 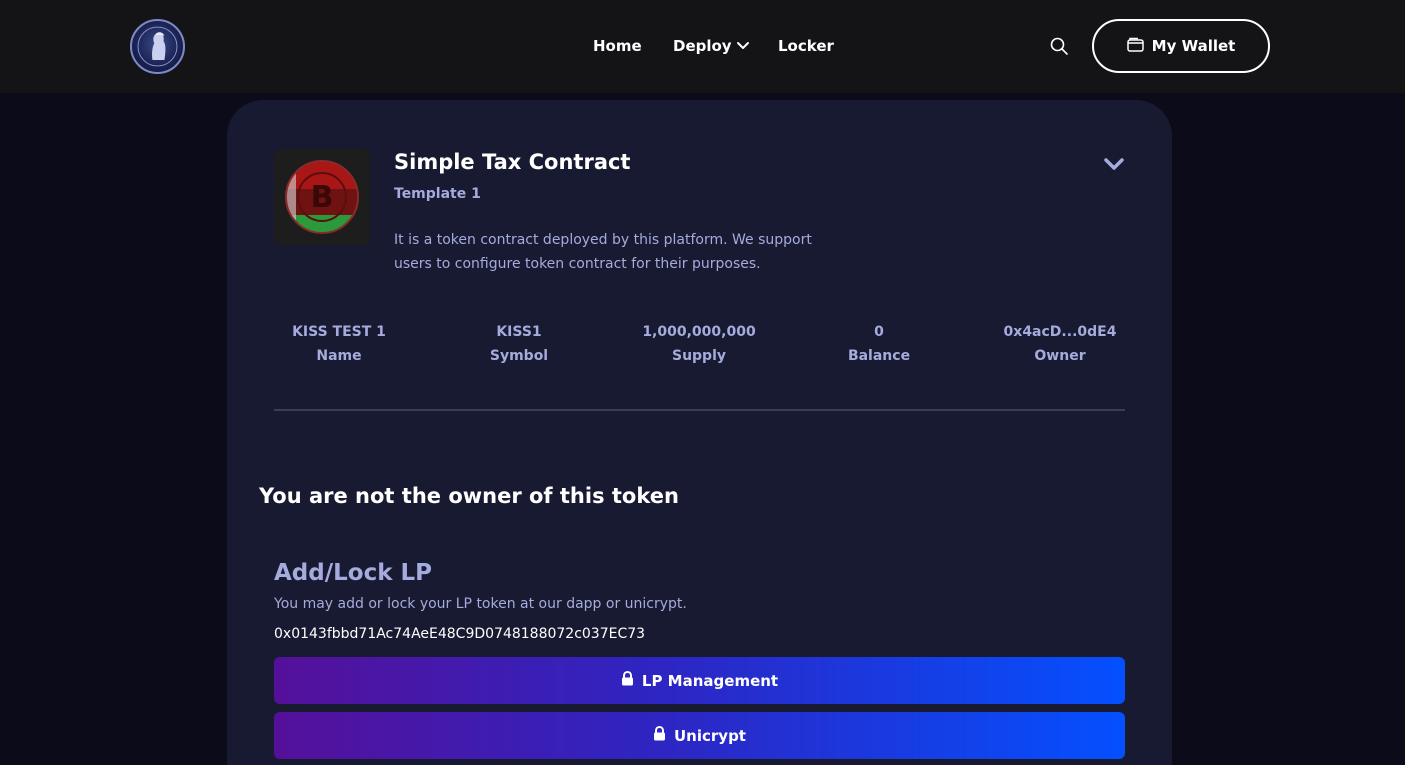 I want to click on stat-value: KISS TEST 1, so click(x=339, y=332).